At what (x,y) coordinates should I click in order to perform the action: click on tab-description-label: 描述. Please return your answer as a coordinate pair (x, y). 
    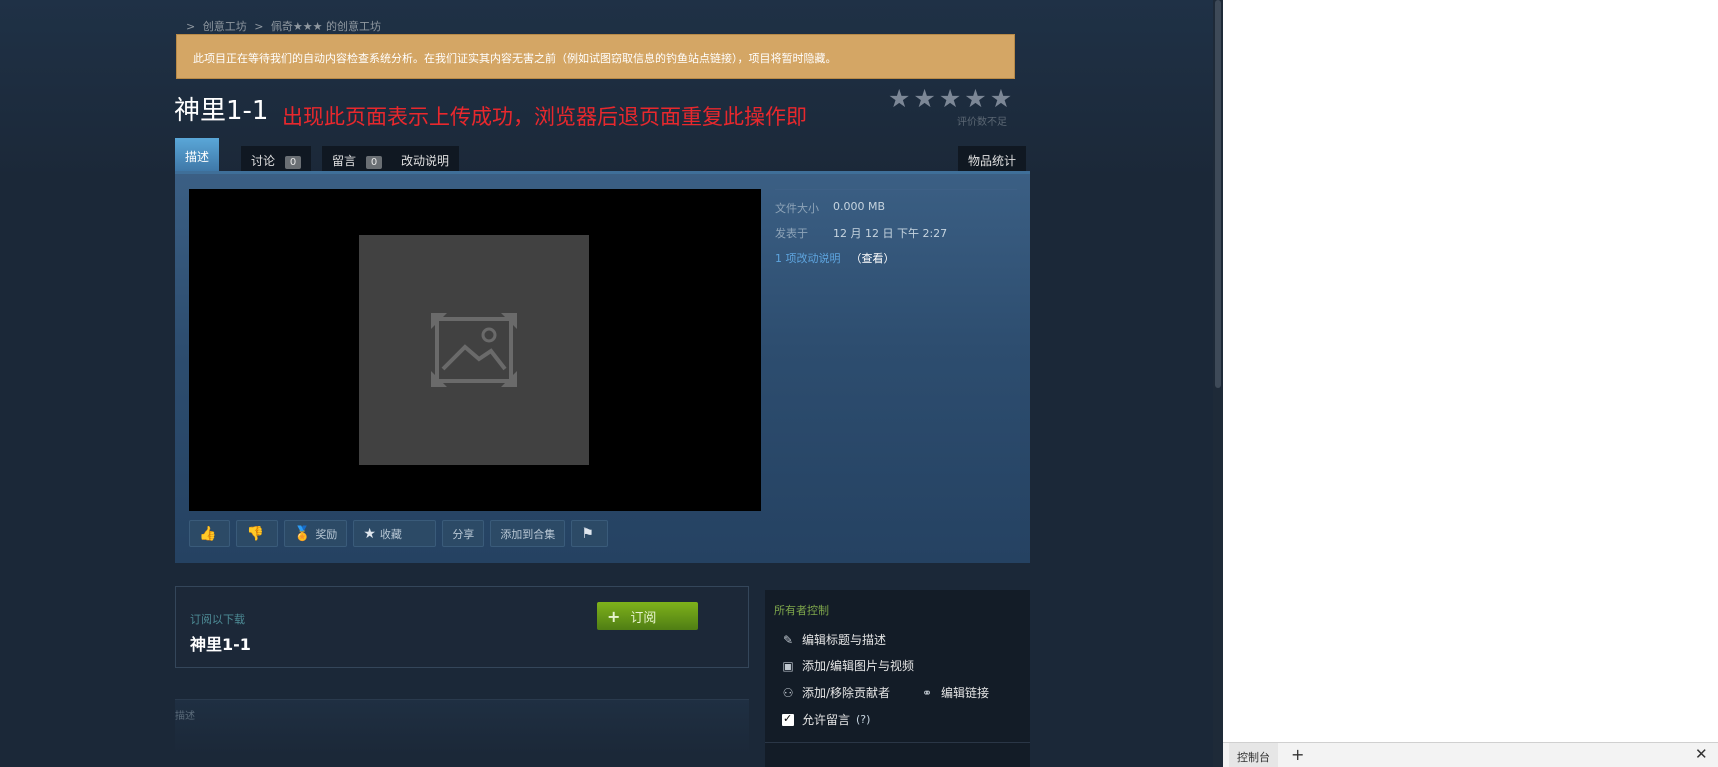
    Looking at the image, I should click on (197, 157).